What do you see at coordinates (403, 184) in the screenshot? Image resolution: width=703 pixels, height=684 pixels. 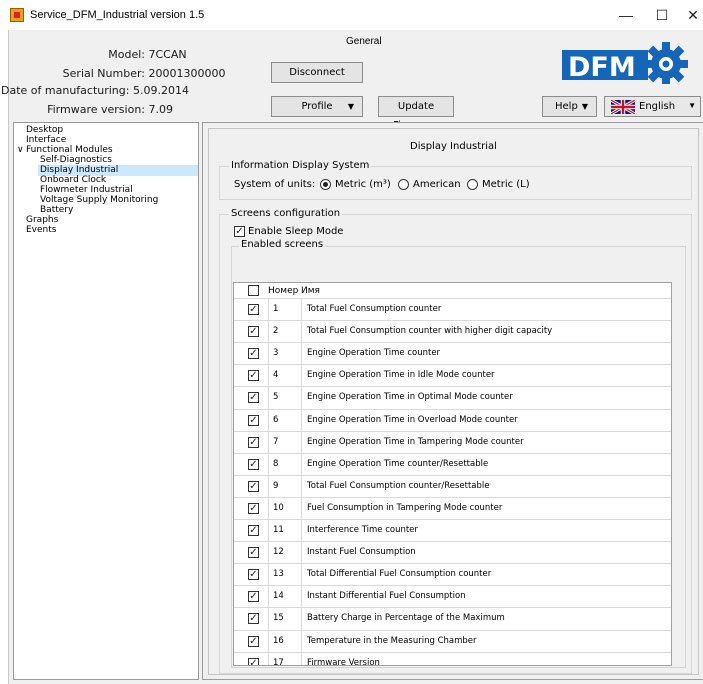 I see `radio-american` at bounding box center [403, 184].